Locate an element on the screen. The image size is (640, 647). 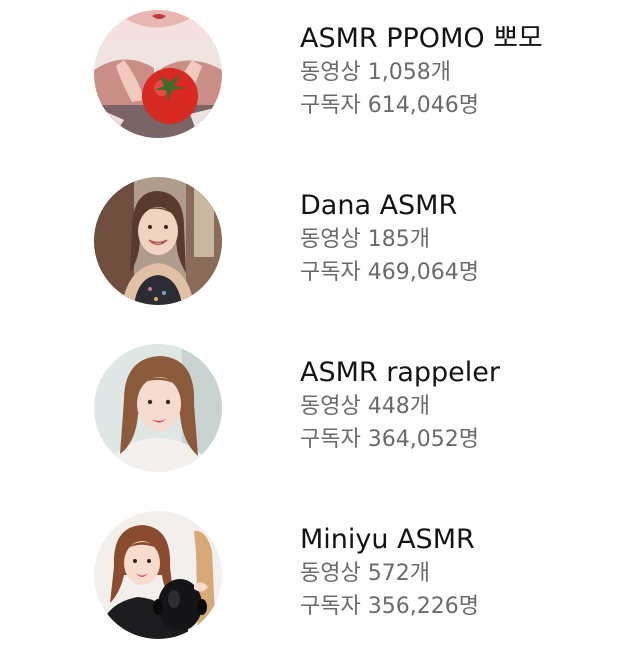
channel-info: Dana ASMR 동영상 185개 구독자 469,064명 is located at coordinates (465, 239).